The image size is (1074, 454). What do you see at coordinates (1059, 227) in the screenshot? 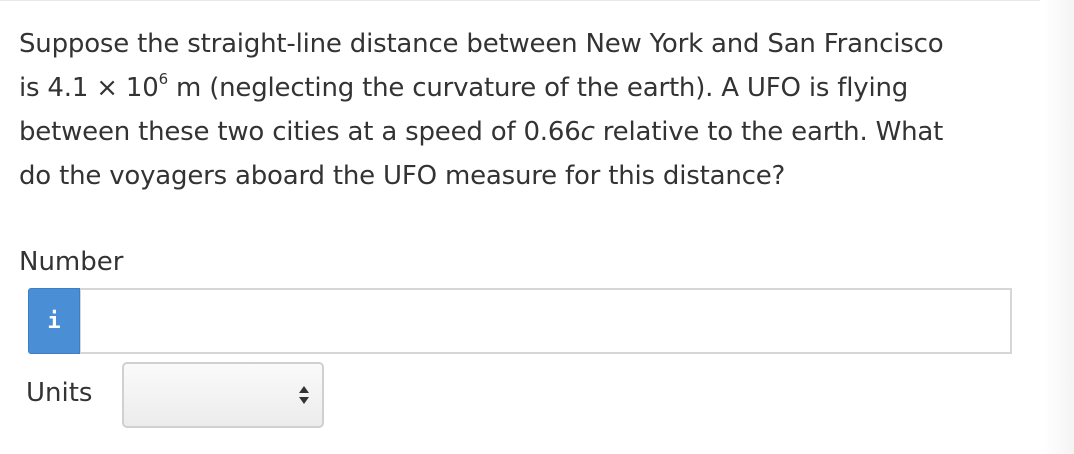
I see `page-edge-shadow` at bounding box center [1059, 227].